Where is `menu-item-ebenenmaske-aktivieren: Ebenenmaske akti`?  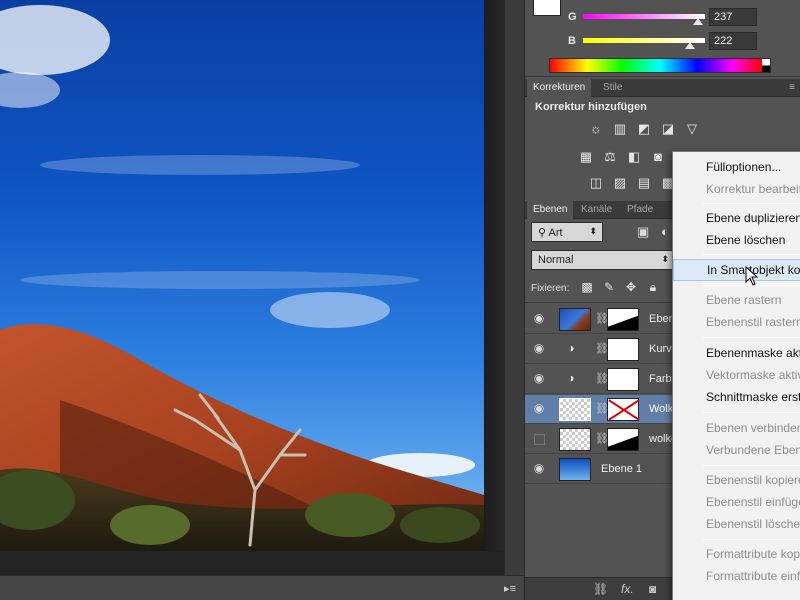 menu-item-ebenenmaske-aktivieren: Ebenenmaske akti is located at coordinates (736, 353).